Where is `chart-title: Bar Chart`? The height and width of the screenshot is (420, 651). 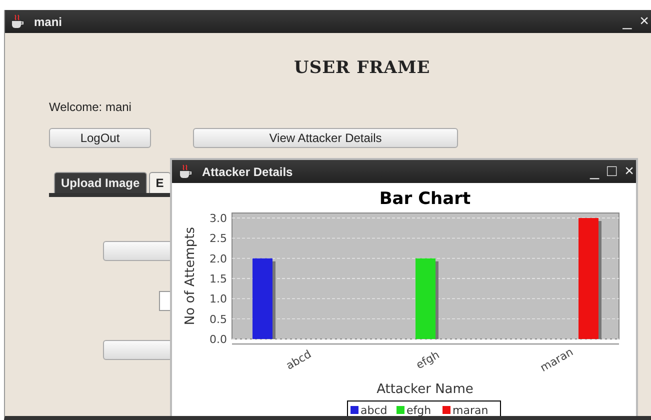 chart-title: Bar Chart is located at coordinates (425, 199).